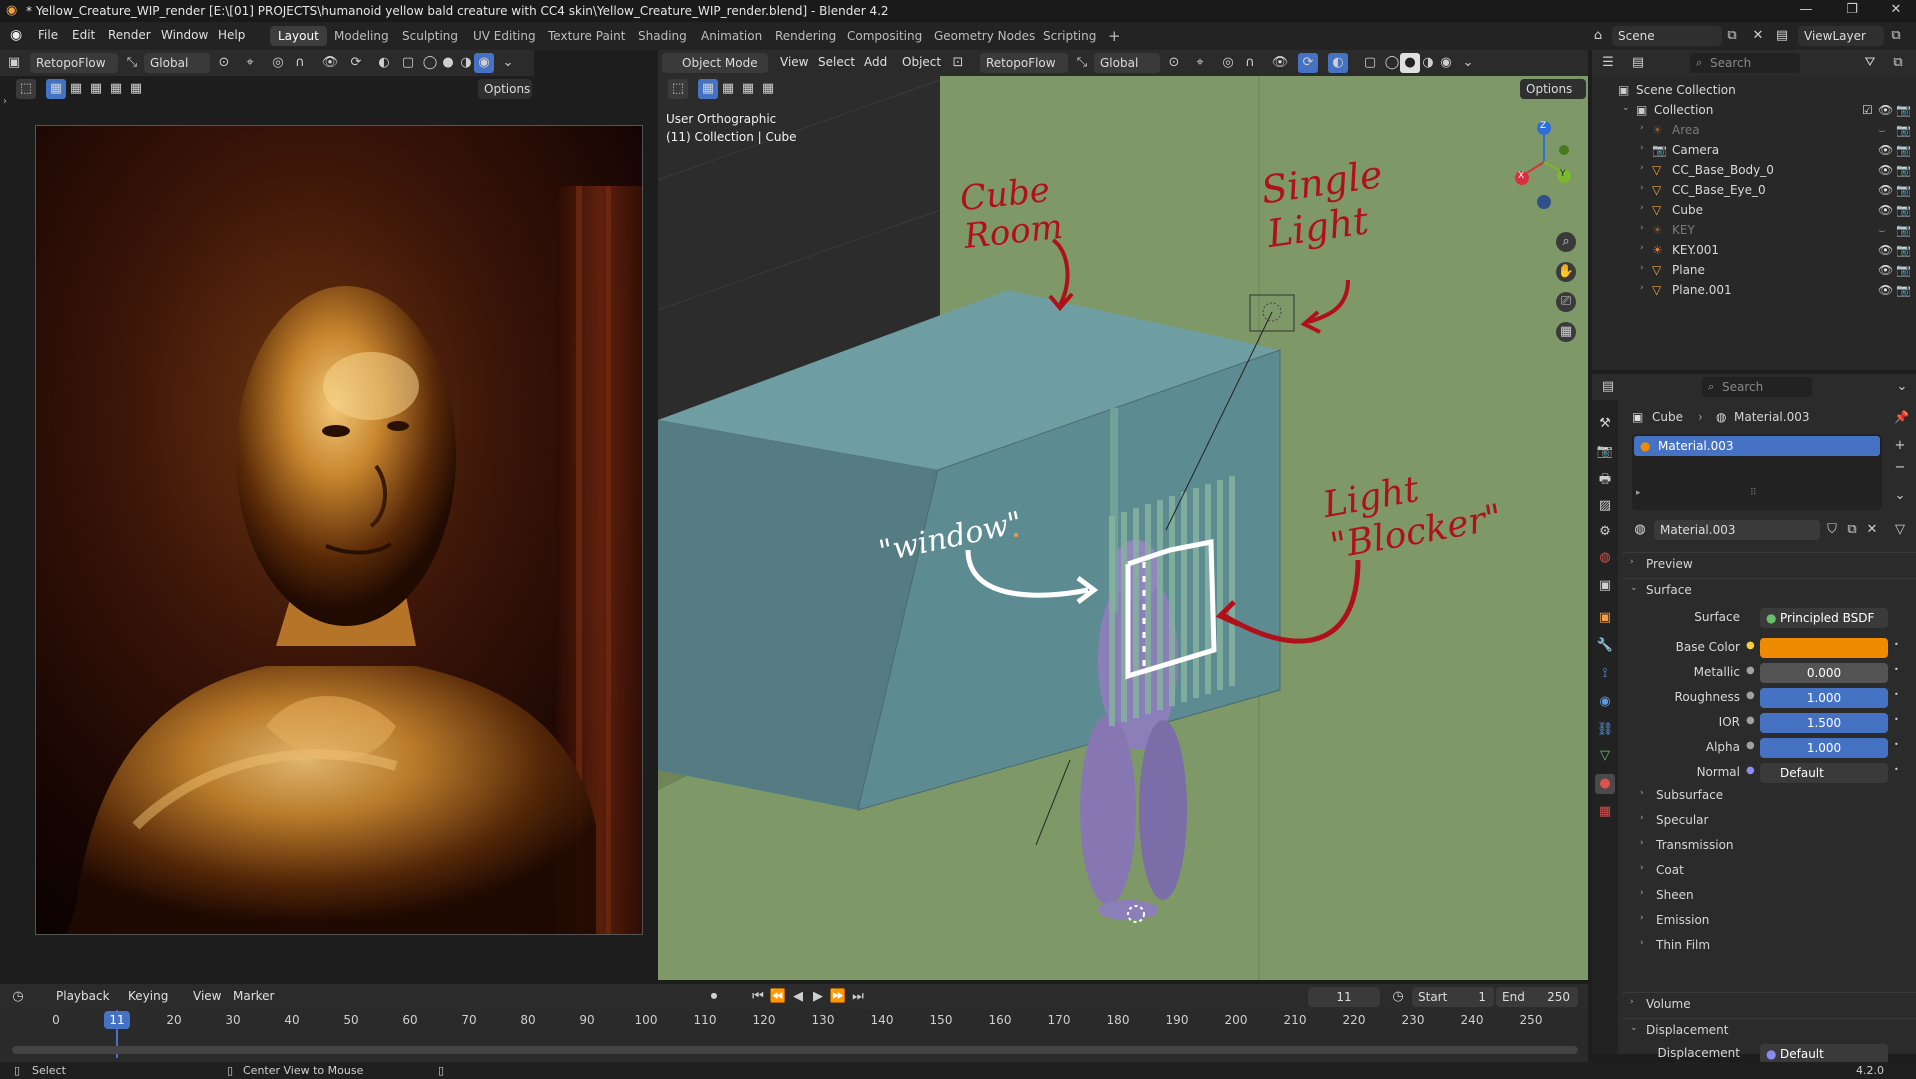 The width and height of the screenshot is (1916, 1079). I want to click on timeline-scrollbar, so click(795, 1050).